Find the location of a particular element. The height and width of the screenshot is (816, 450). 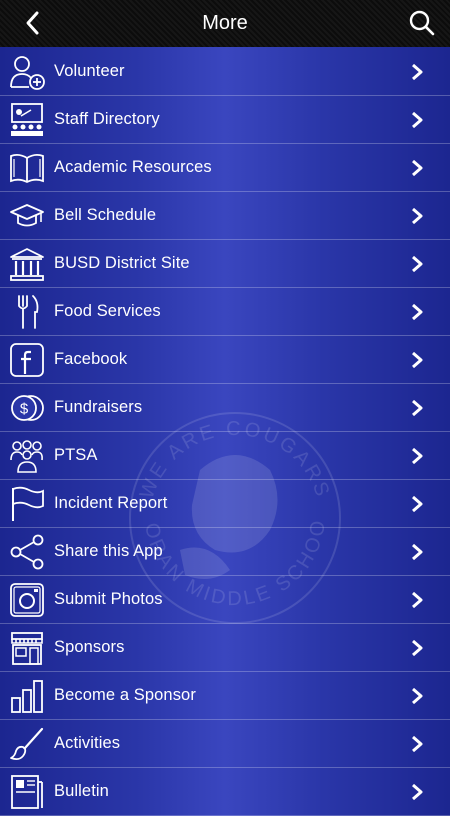

facebook-icon is located at coordinates (27, 360).